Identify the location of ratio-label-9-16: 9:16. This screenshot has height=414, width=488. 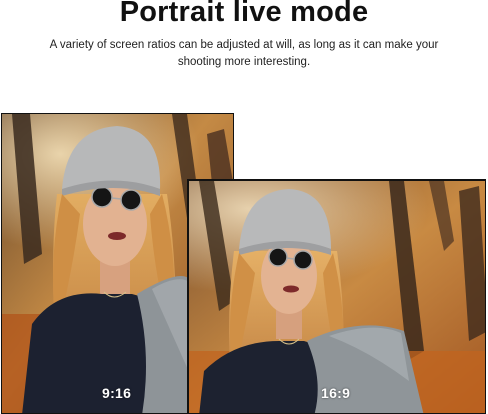
(117, 393).